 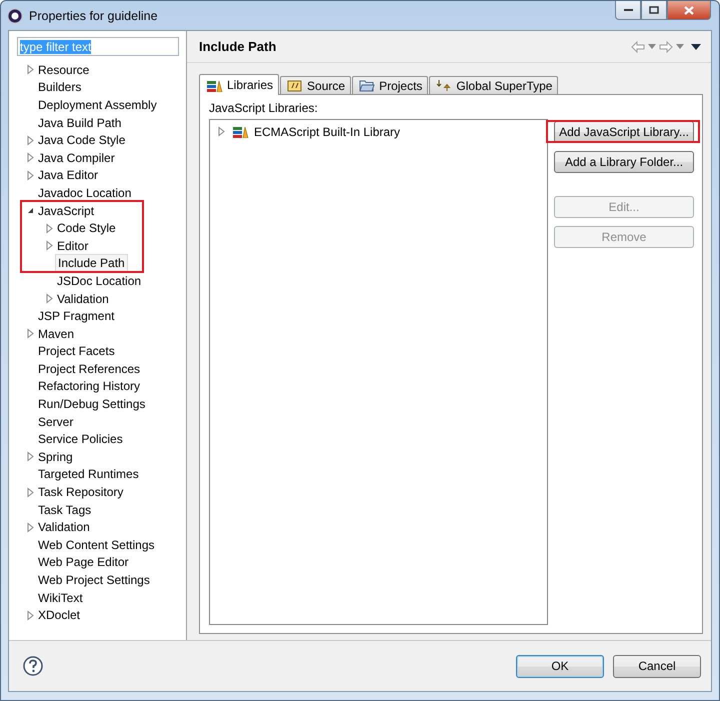 I want to click on tree-item: Include Path, so click(x=91, y=263).